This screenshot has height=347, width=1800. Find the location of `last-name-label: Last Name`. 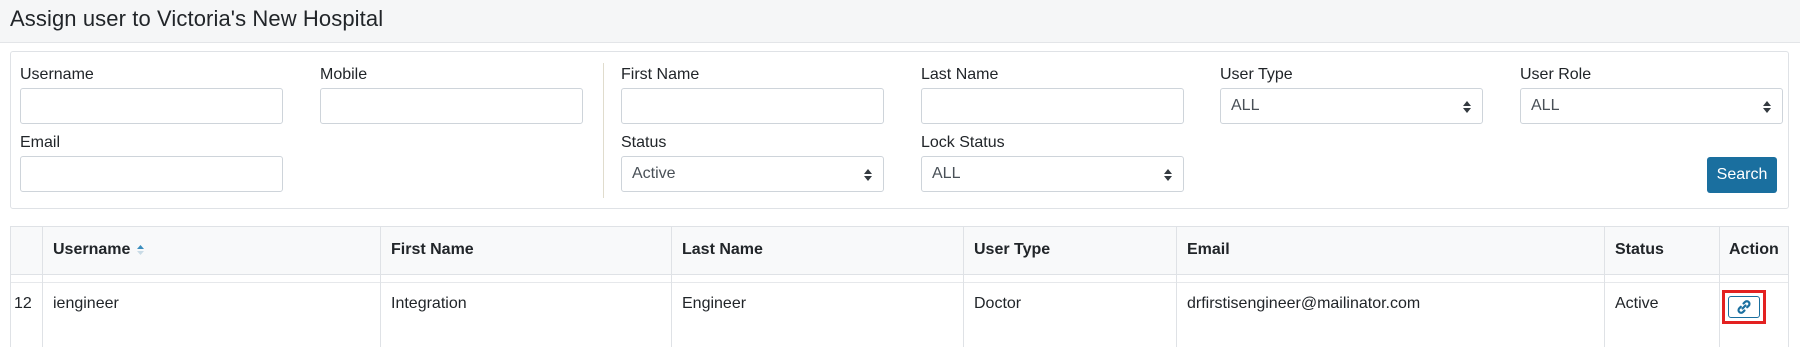

last-name-label: Last Name is located at coordinates (960, 74).